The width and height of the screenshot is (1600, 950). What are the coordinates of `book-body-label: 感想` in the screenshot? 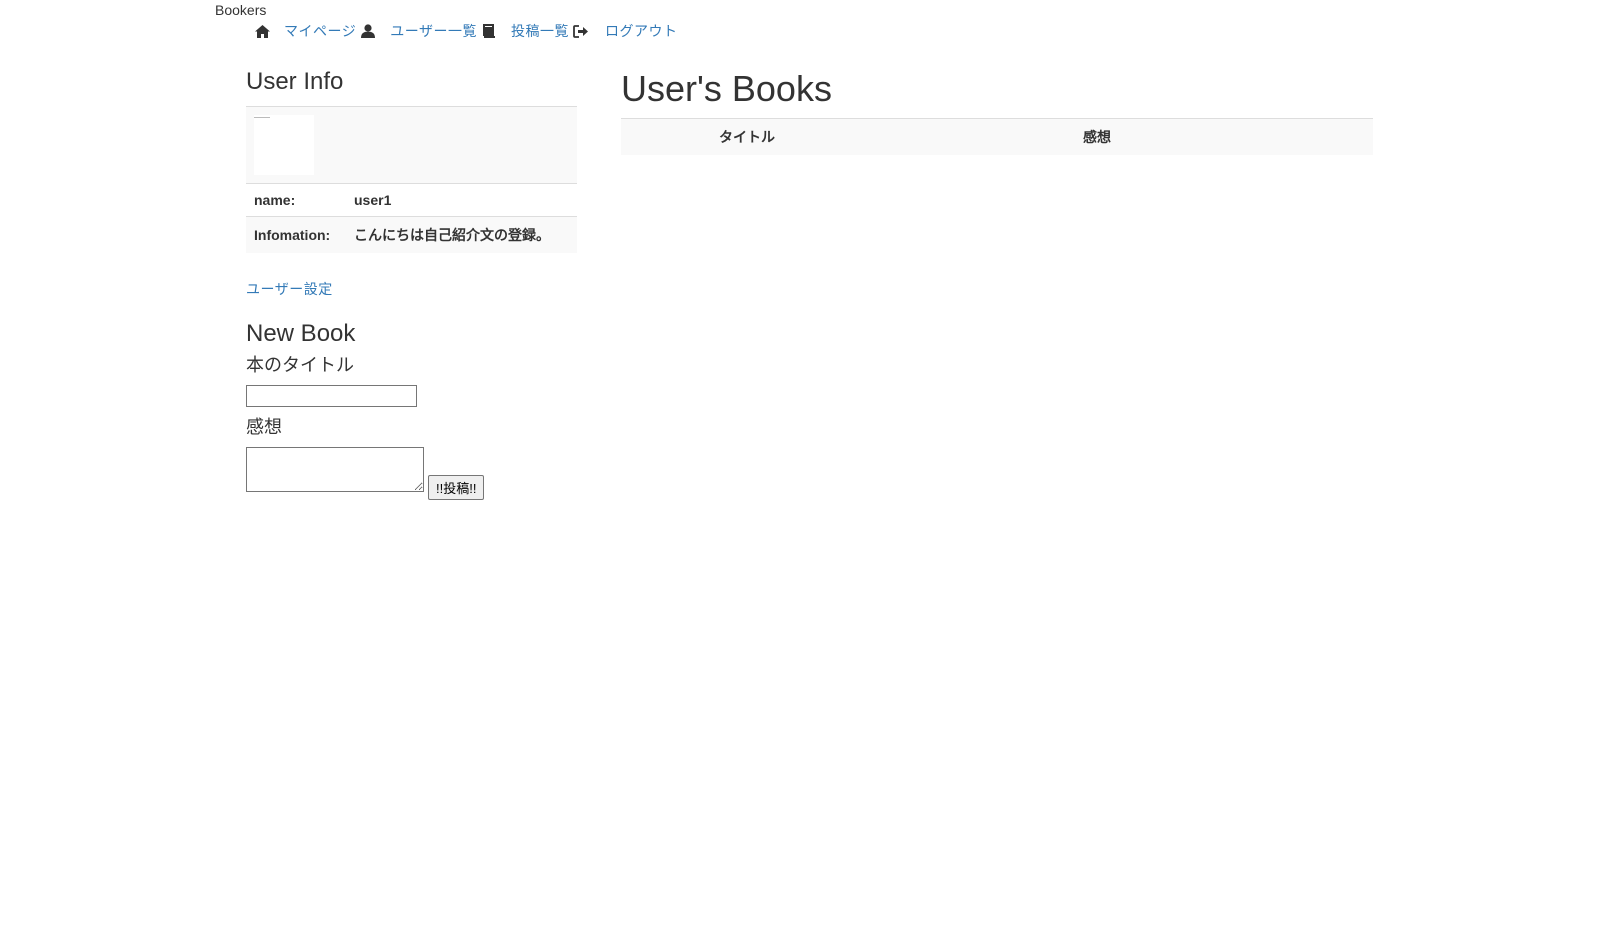 It's located at (264, 427).